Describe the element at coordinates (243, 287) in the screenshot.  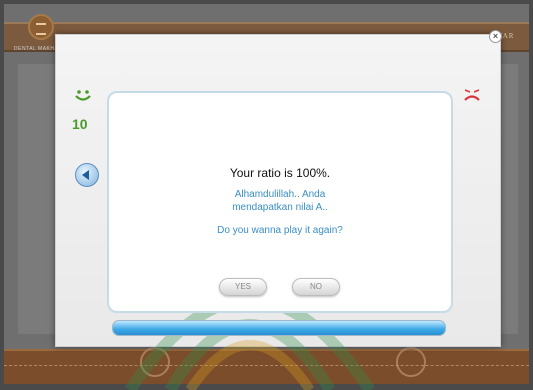
I see `yes-button: YES` at that location.